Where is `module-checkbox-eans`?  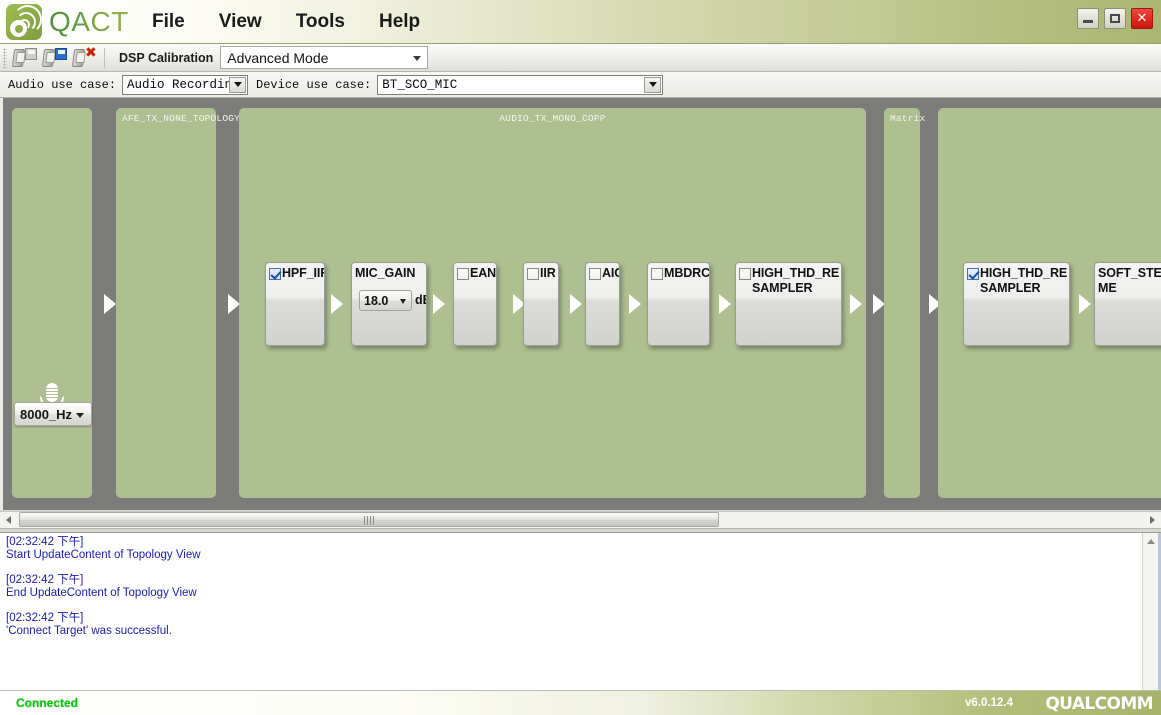
module-checkbox-eans is located at coordinates (463, 274).